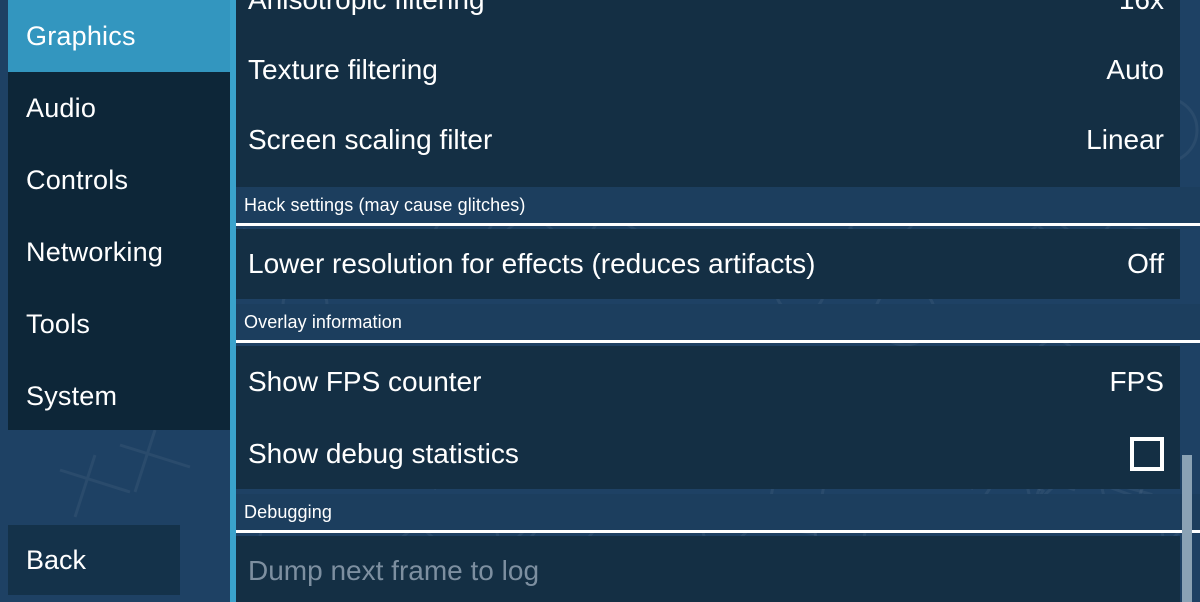  What do you see at coordinates (366, 8) in the screenshot?
I see `setting-label: Anisotropic filtering` at bounding box center [366, 8].